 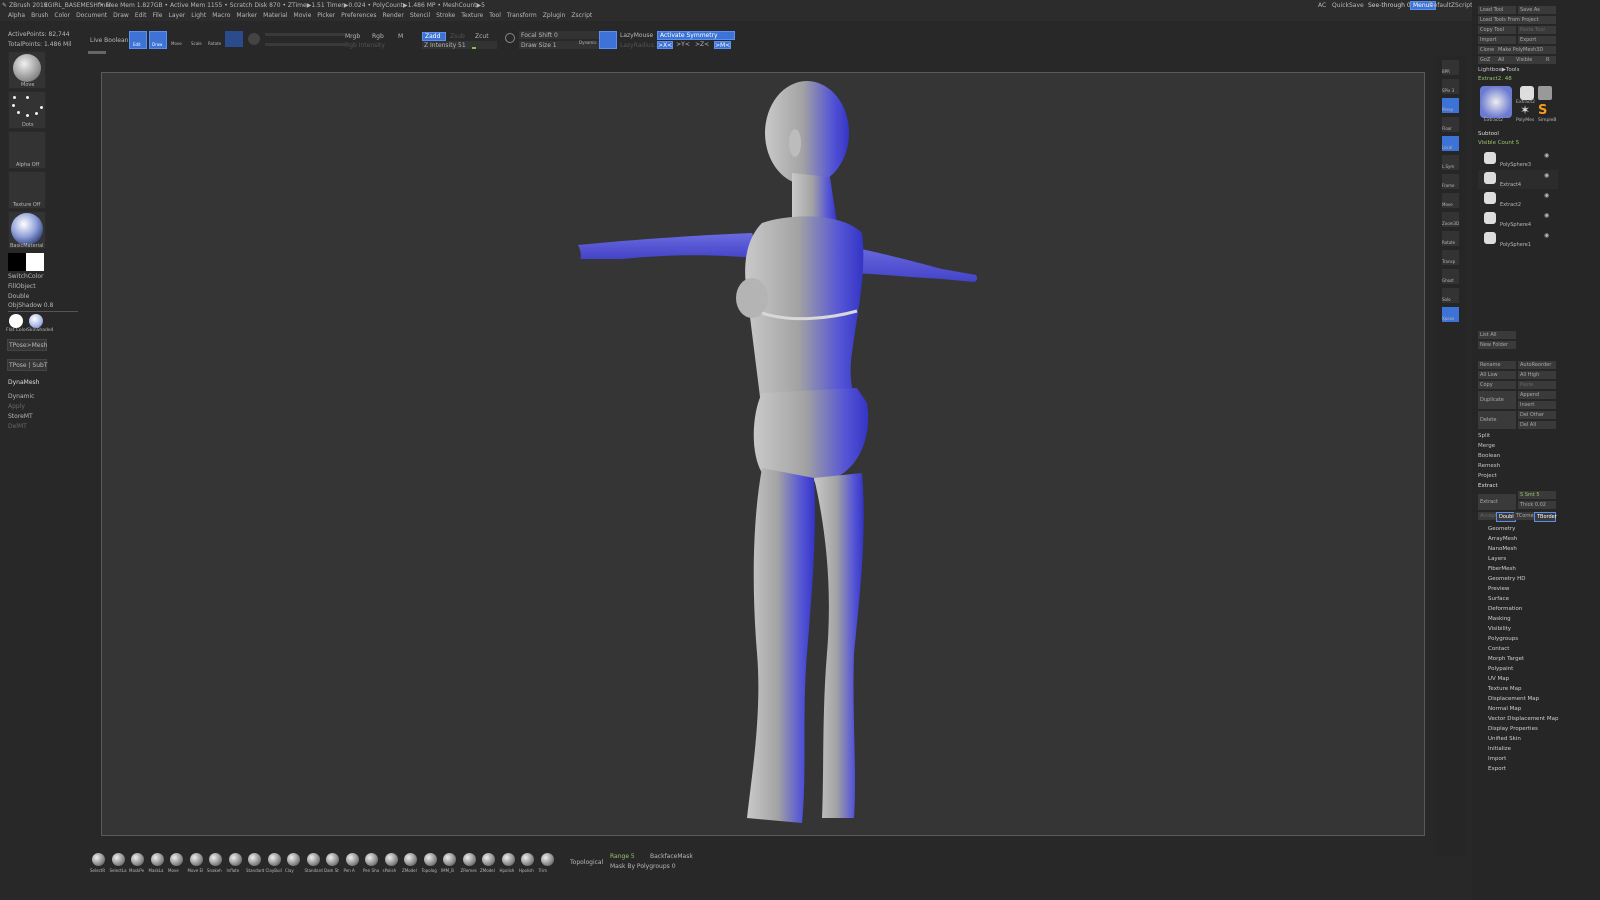 I want to click on section-morph-target: Morph Target, so click(x=1506, y=659).